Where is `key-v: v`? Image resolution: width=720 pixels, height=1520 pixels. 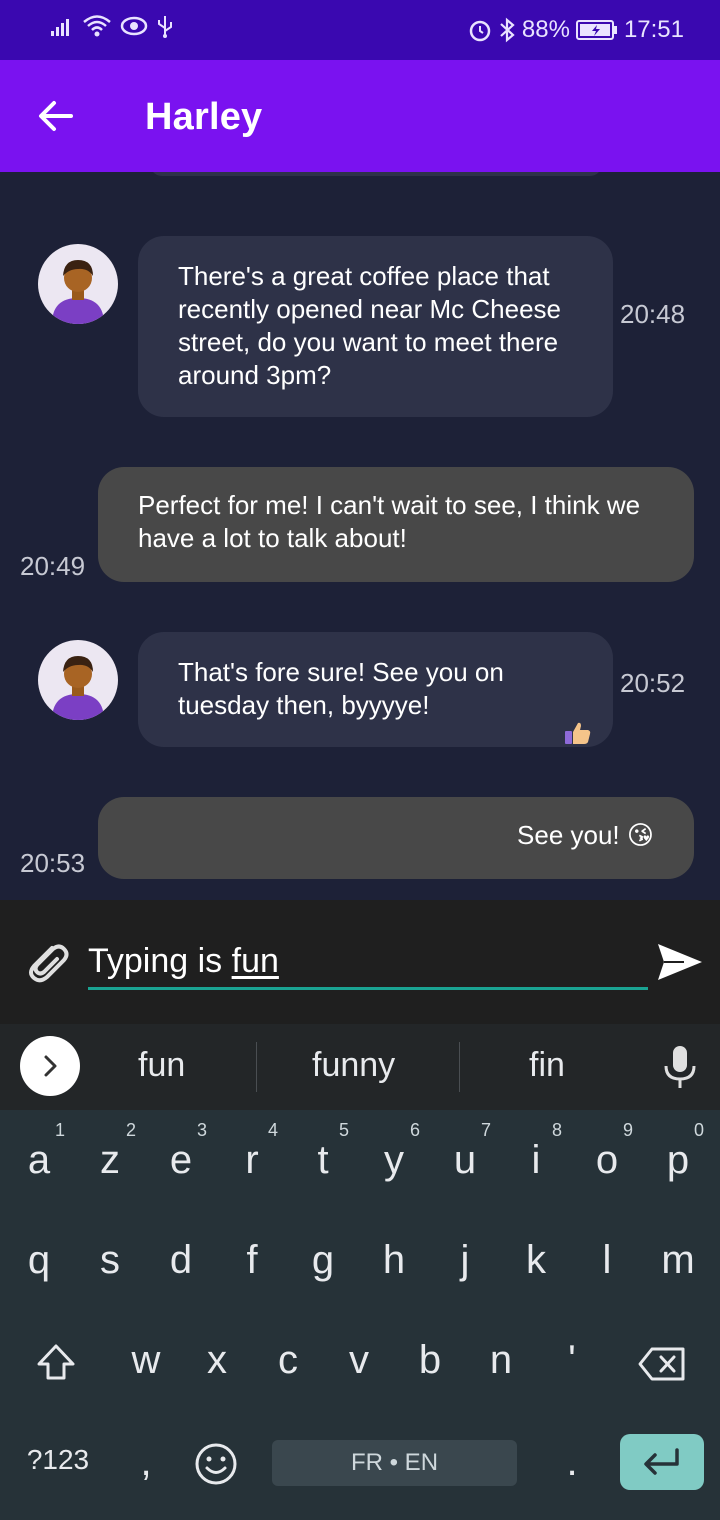
key-v: v is located at coordinates (359, 1360).